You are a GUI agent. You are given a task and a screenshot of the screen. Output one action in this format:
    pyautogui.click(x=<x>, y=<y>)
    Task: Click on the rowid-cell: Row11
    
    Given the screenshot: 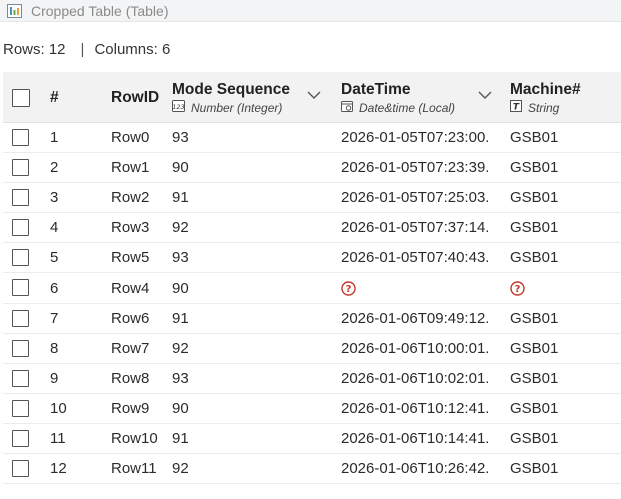 What is the action you would take?
    pyautogui.click(x=134, y=469)
    